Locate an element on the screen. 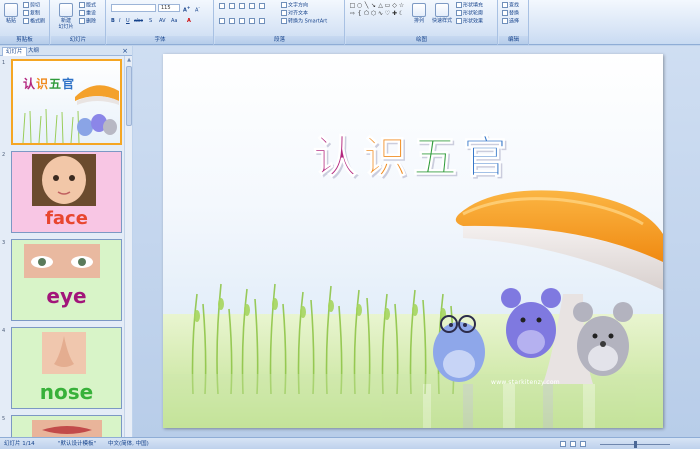  slides-group-label: 幻灯片 is located at coordinates (78, 40).